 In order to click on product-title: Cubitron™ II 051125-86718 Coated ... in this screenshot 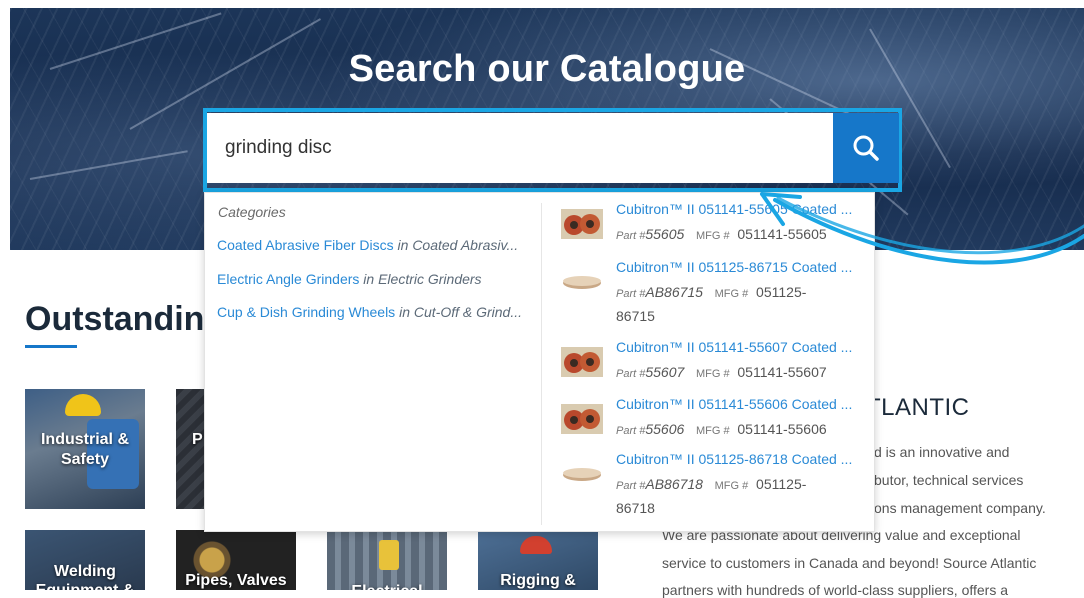, I will do `click(734, 459)`.